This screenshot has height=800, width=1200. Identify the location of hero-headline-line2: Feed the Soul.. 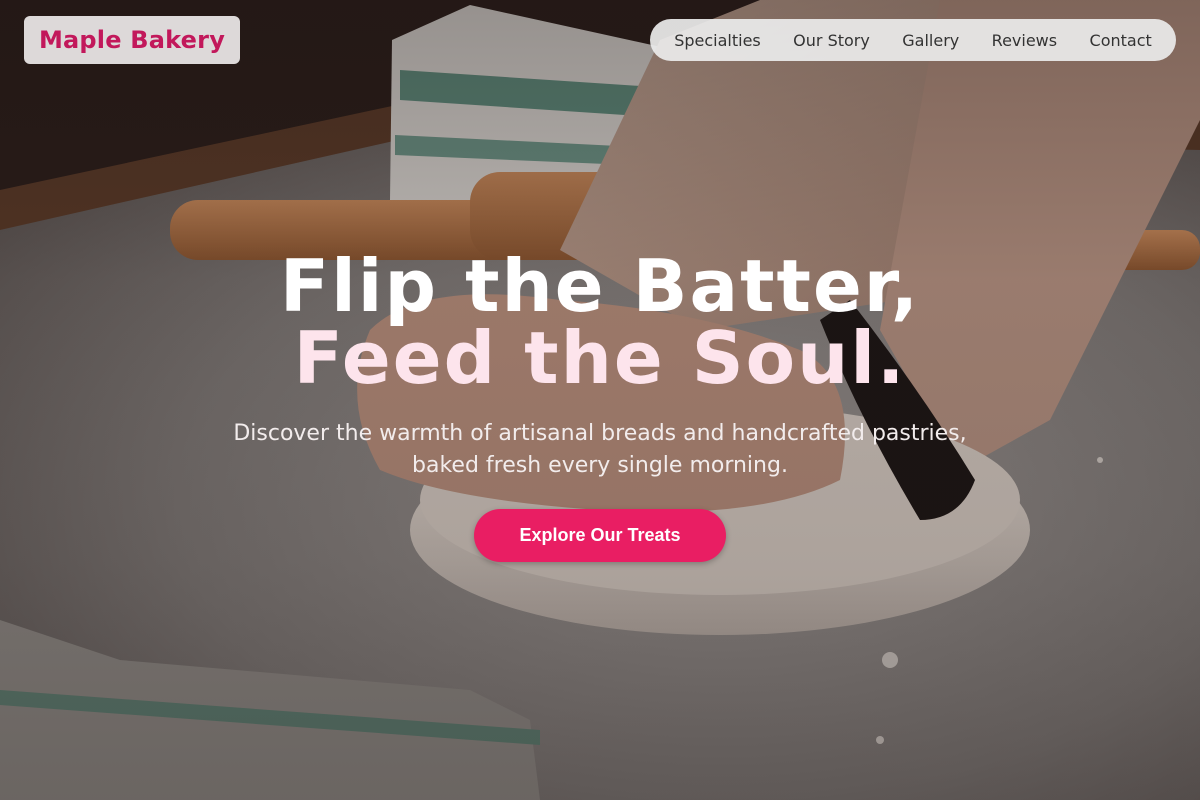
(600, 358).